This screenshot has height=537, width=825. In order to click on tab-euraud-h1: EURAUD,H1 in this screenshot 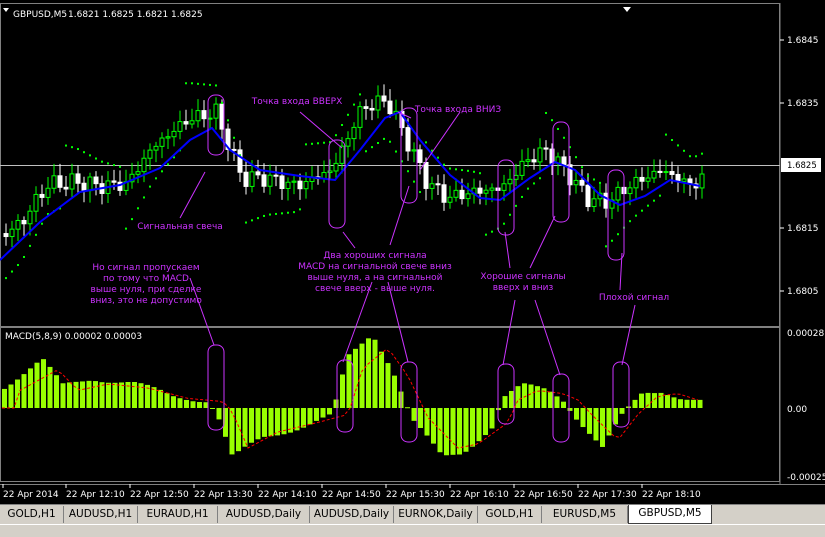, I will do `click(178, 514)`.